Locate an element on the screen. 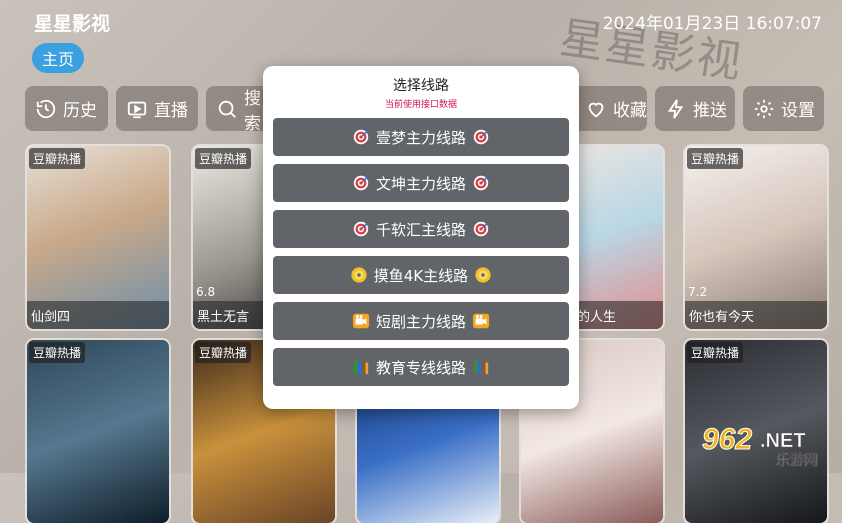 The image size is (842, 523). settings-button: 设置 is located at coordinates (783, 108).